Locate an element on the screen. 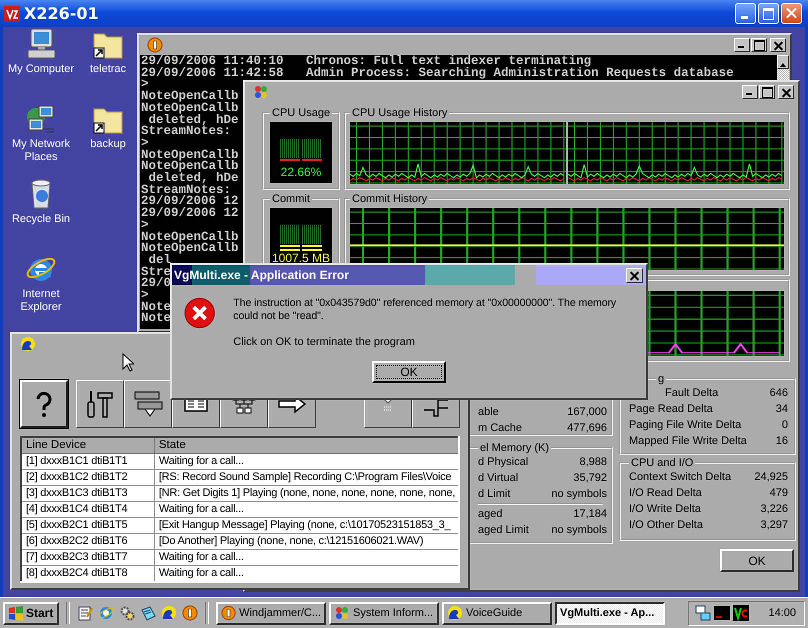 This screenshot has height=628, width=808. question-mark-icon is located at coordinates (44, 404).